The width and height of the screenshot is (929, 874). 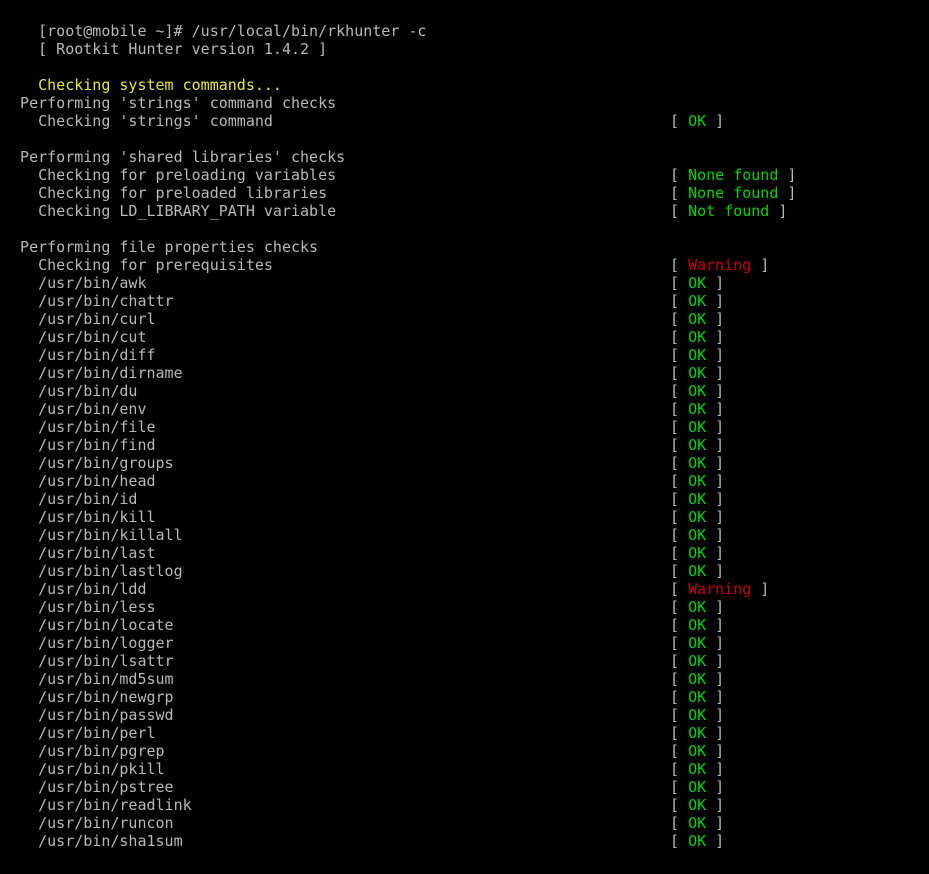 What do you see at coordinates (464, 337) in the screenshot?
I see `check-row: /usr/bin/cut [ OK ]` at bounding box center [464, 337].